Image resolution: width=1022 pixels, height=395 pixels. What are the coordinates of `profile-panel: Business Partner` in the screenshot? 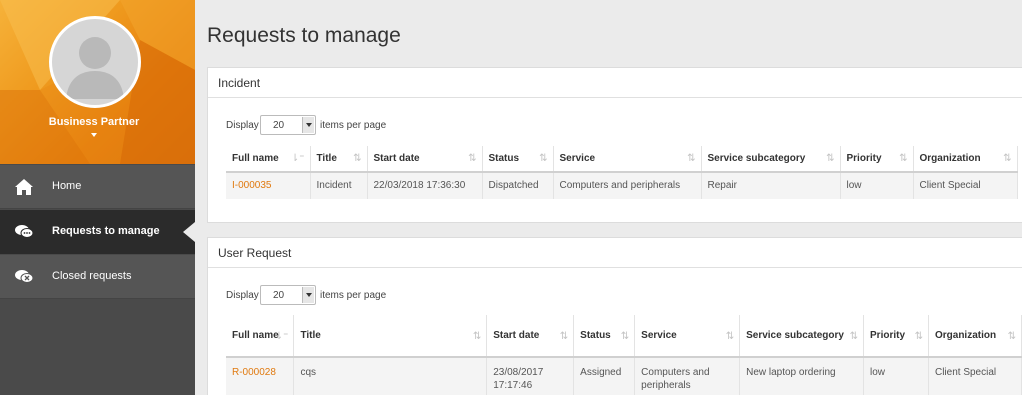 It's located at (97, 82).